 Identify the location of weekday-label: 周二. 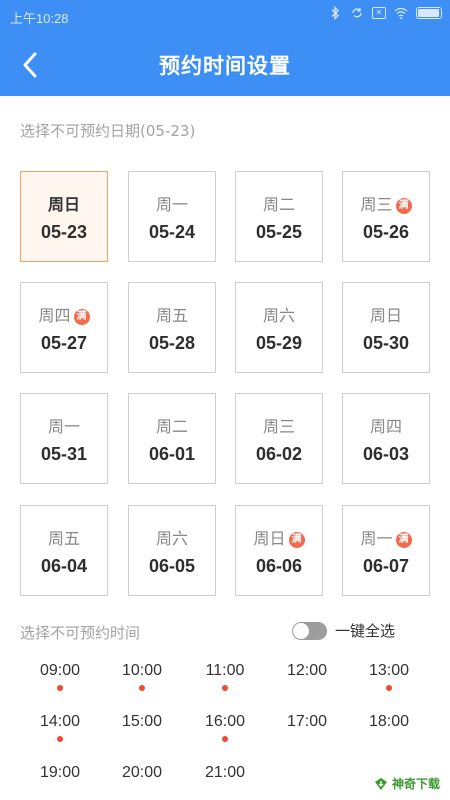
(171, 426).